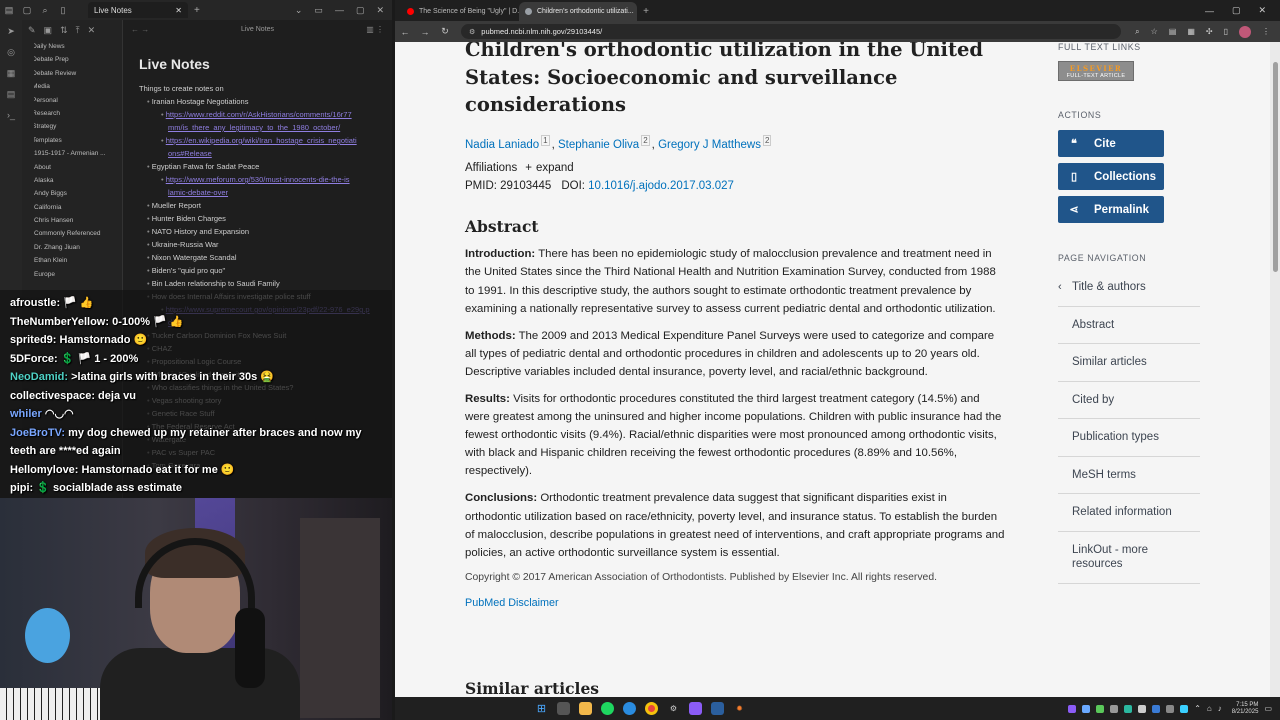 The image size is (1280, 720). I want to click on obsidian-icon, so click(695, 708).